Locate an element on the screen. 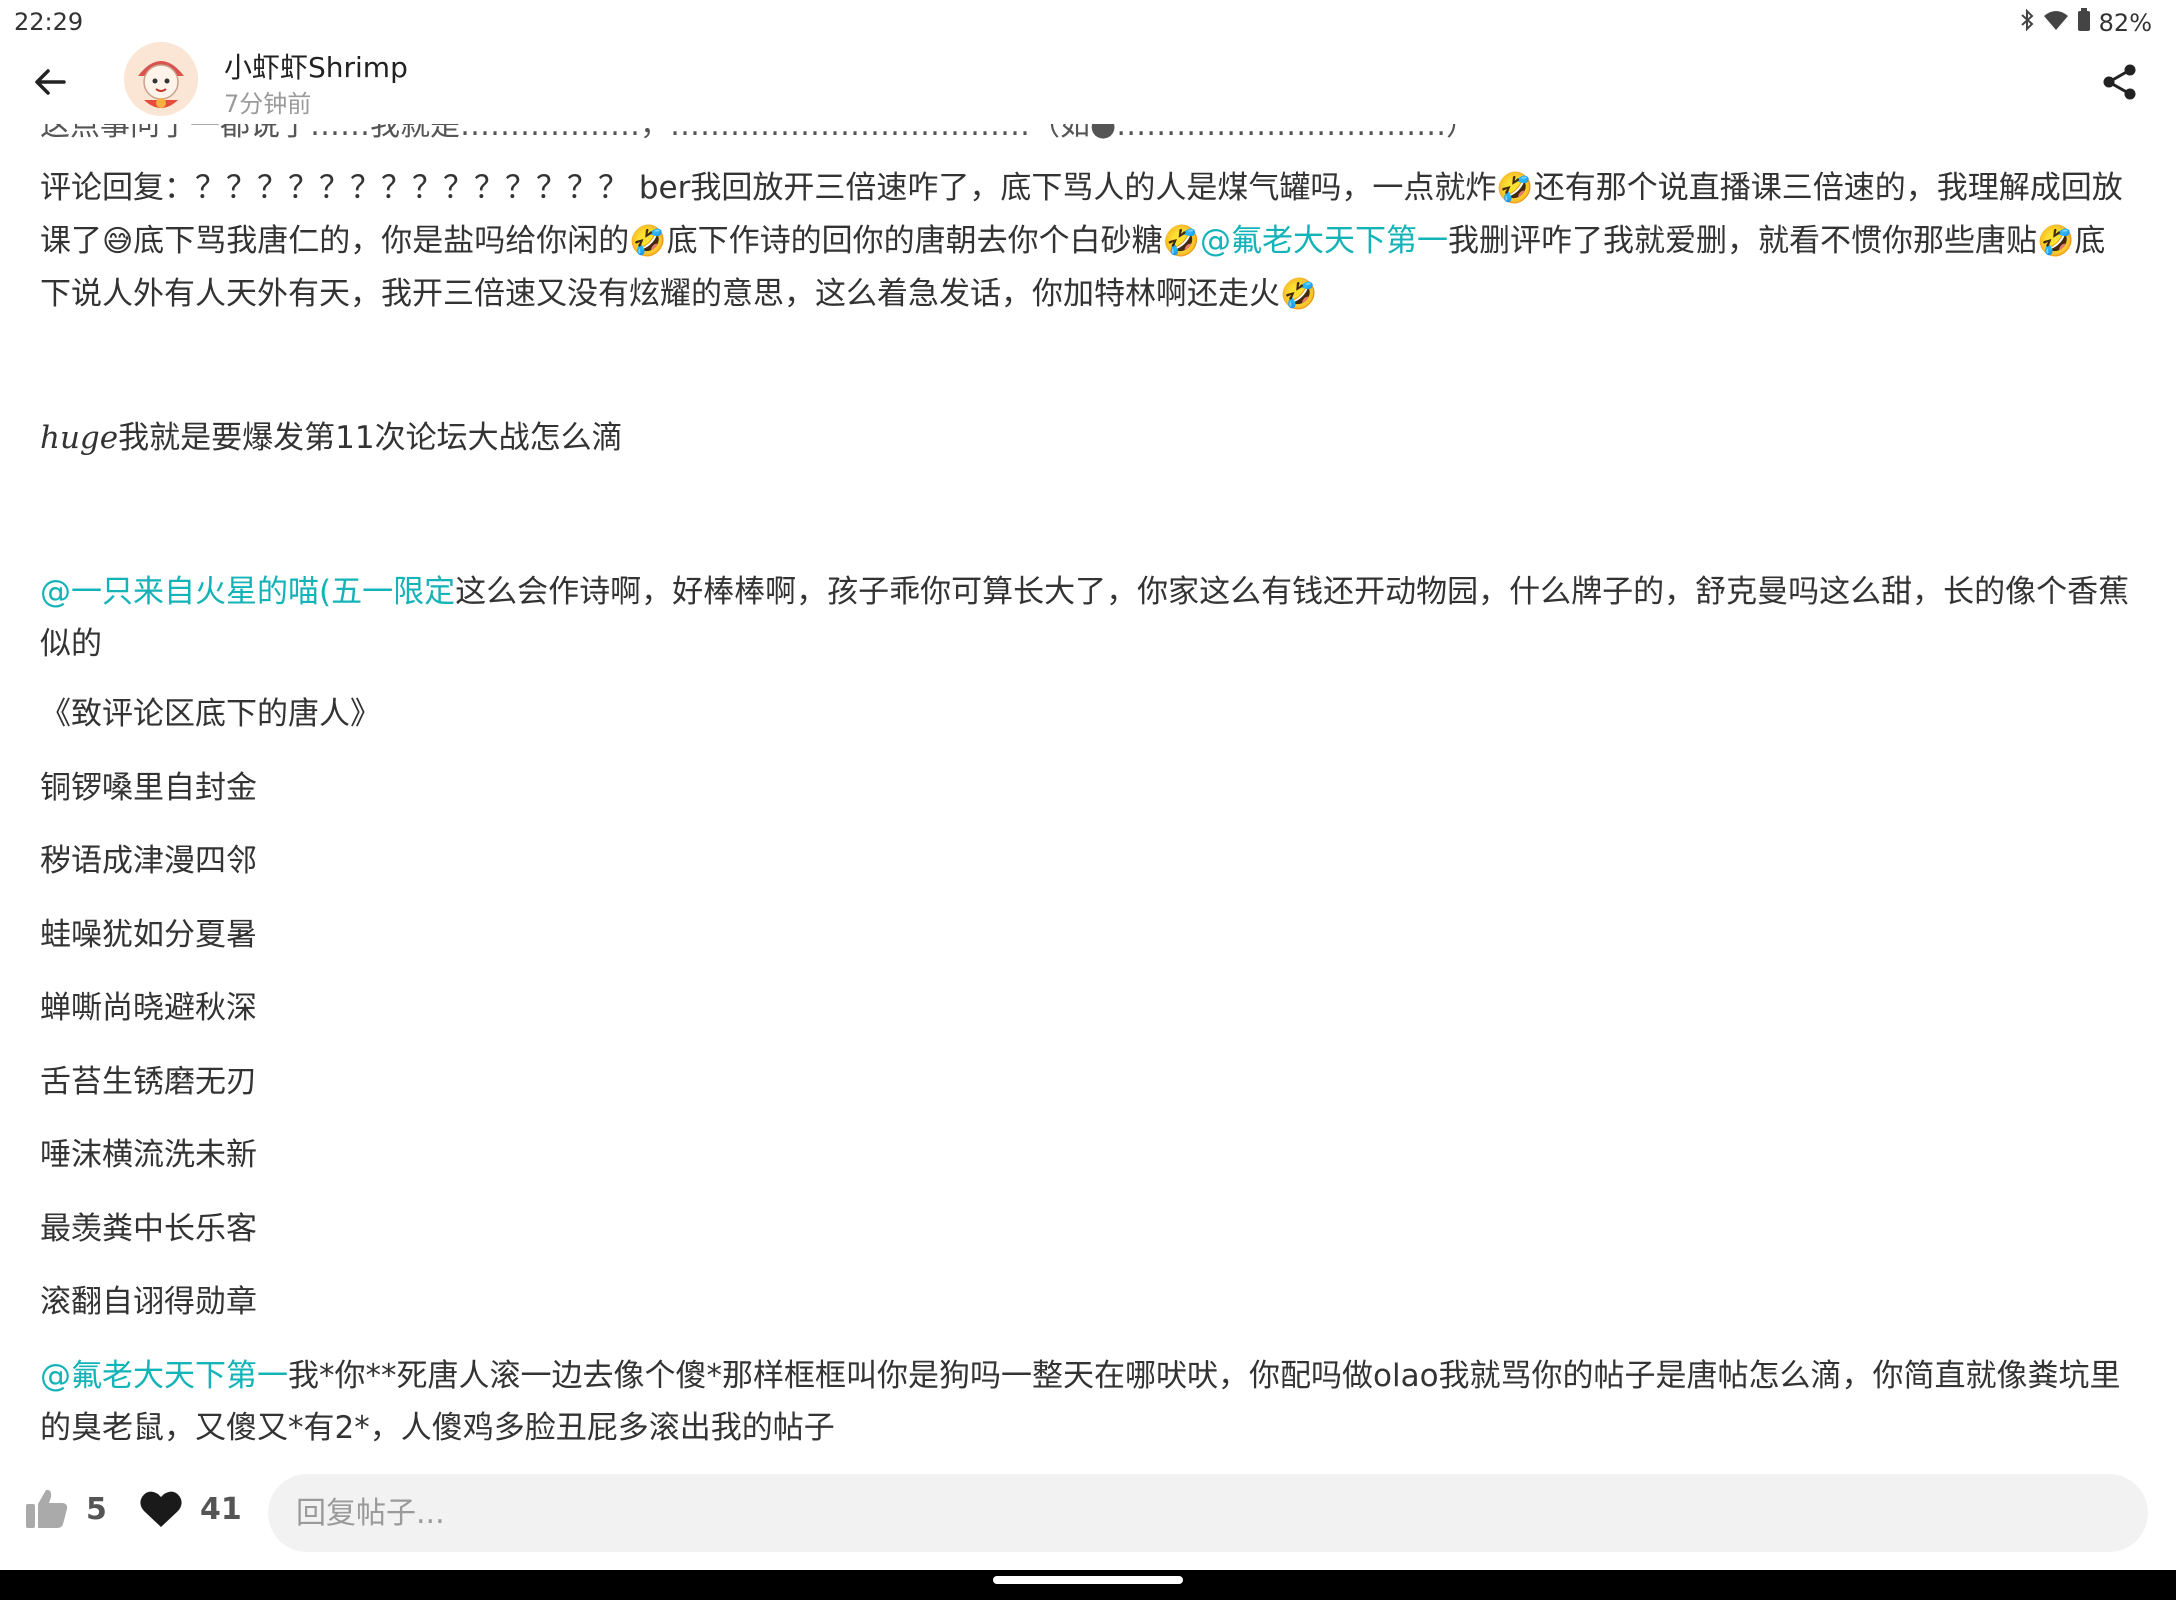 The width and height of the screenshot is (2176, 1600). status-icons: 82% is located at coordinates (2085, 23).